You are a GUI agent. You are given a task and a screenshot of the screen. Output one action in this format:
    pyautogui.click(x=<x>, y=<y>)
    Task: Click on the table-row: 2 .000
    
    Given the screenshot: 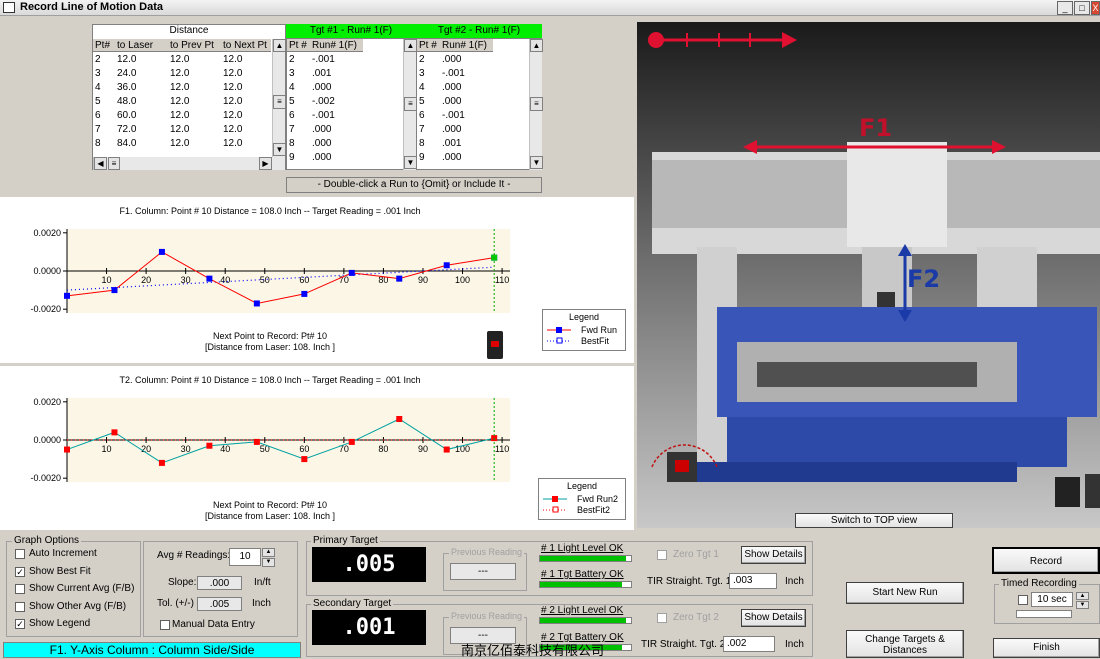 What is the action you would take?
    pyautogui.click(x=455, y=60)
    